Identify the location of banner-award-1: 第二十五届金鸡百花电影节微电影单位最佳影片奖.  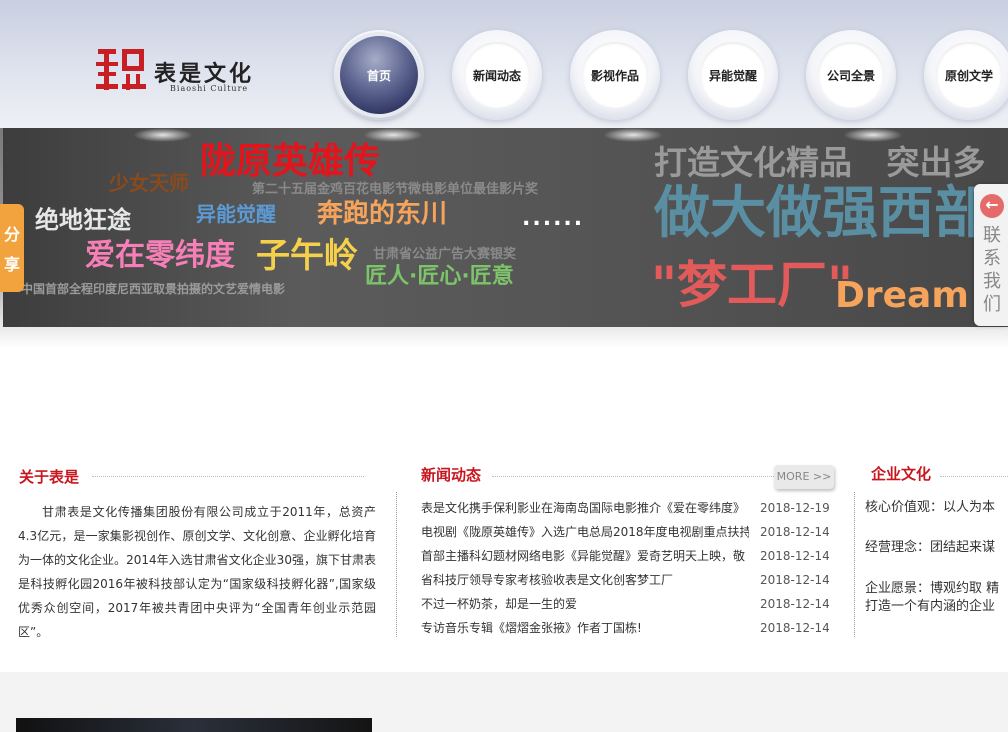
(395, 189).